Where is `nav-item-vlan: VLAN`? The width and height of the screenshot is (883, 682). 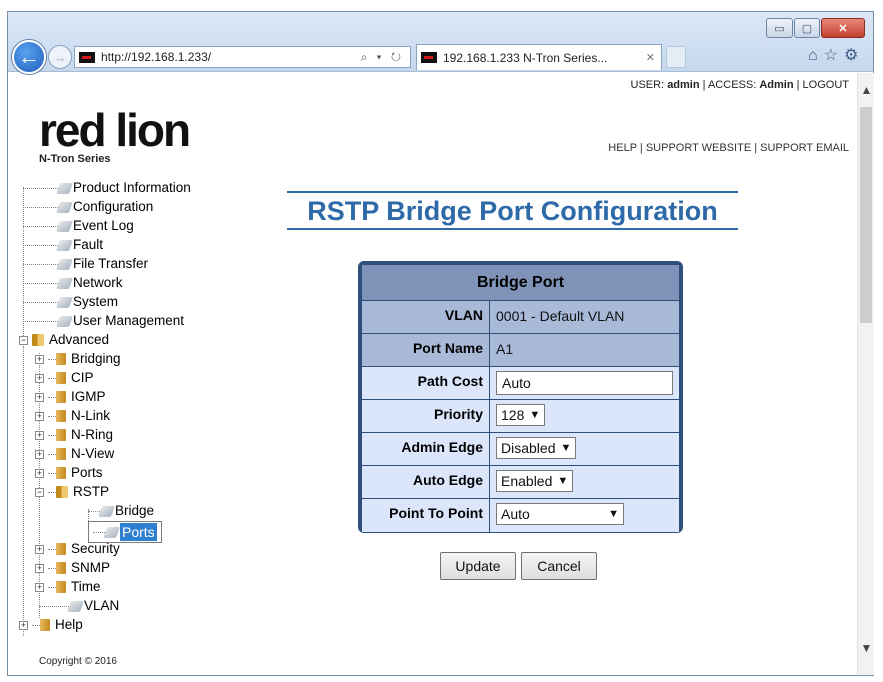 nav-item-vlan: VLAN is located at coordinates (79, 606).